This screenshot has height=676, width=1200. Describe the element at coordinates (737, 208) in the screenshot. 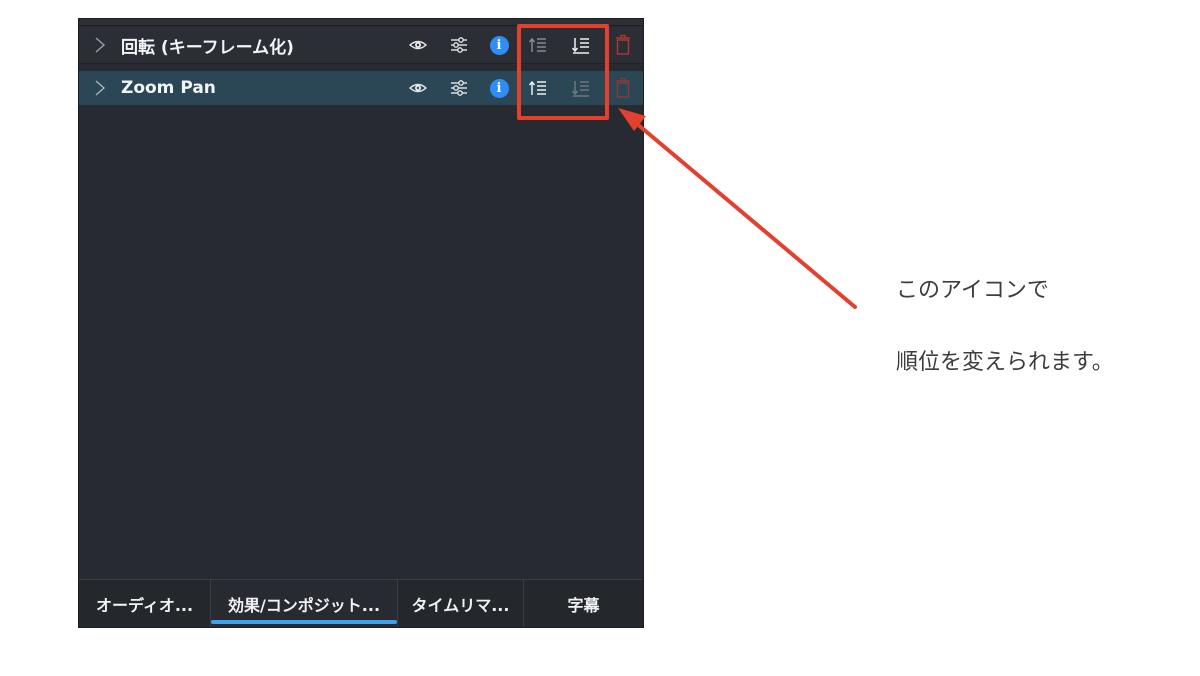

I see `annotation-arrow` at that location.